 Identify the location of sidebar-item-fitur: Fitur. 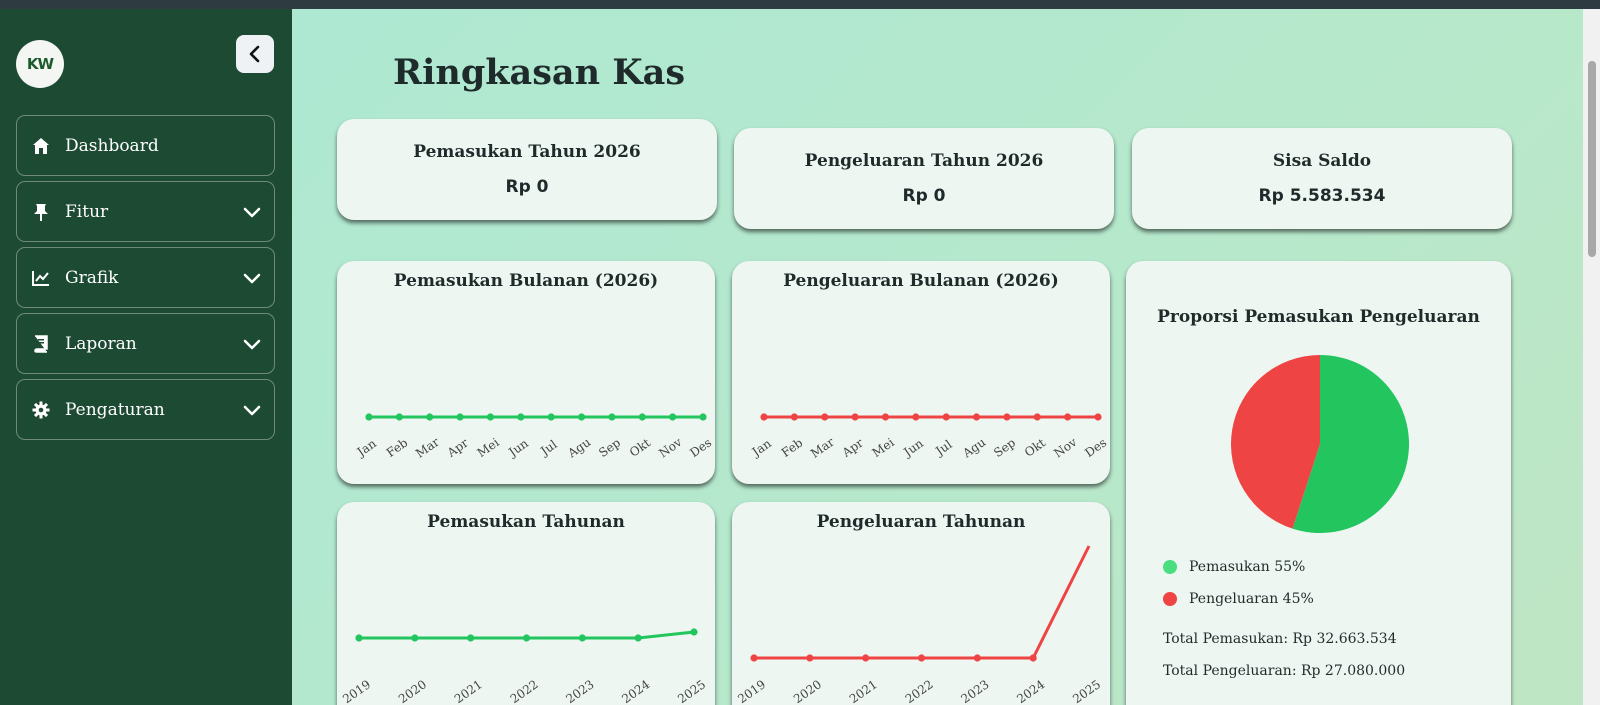
(145, 211).